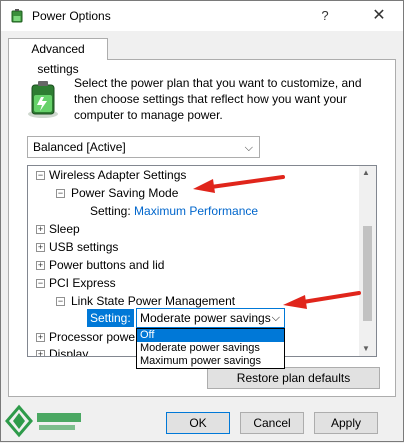 This screenshot has height=443, width=404. I want to click on scroll-down-icon: ▼, so click(366, 348).